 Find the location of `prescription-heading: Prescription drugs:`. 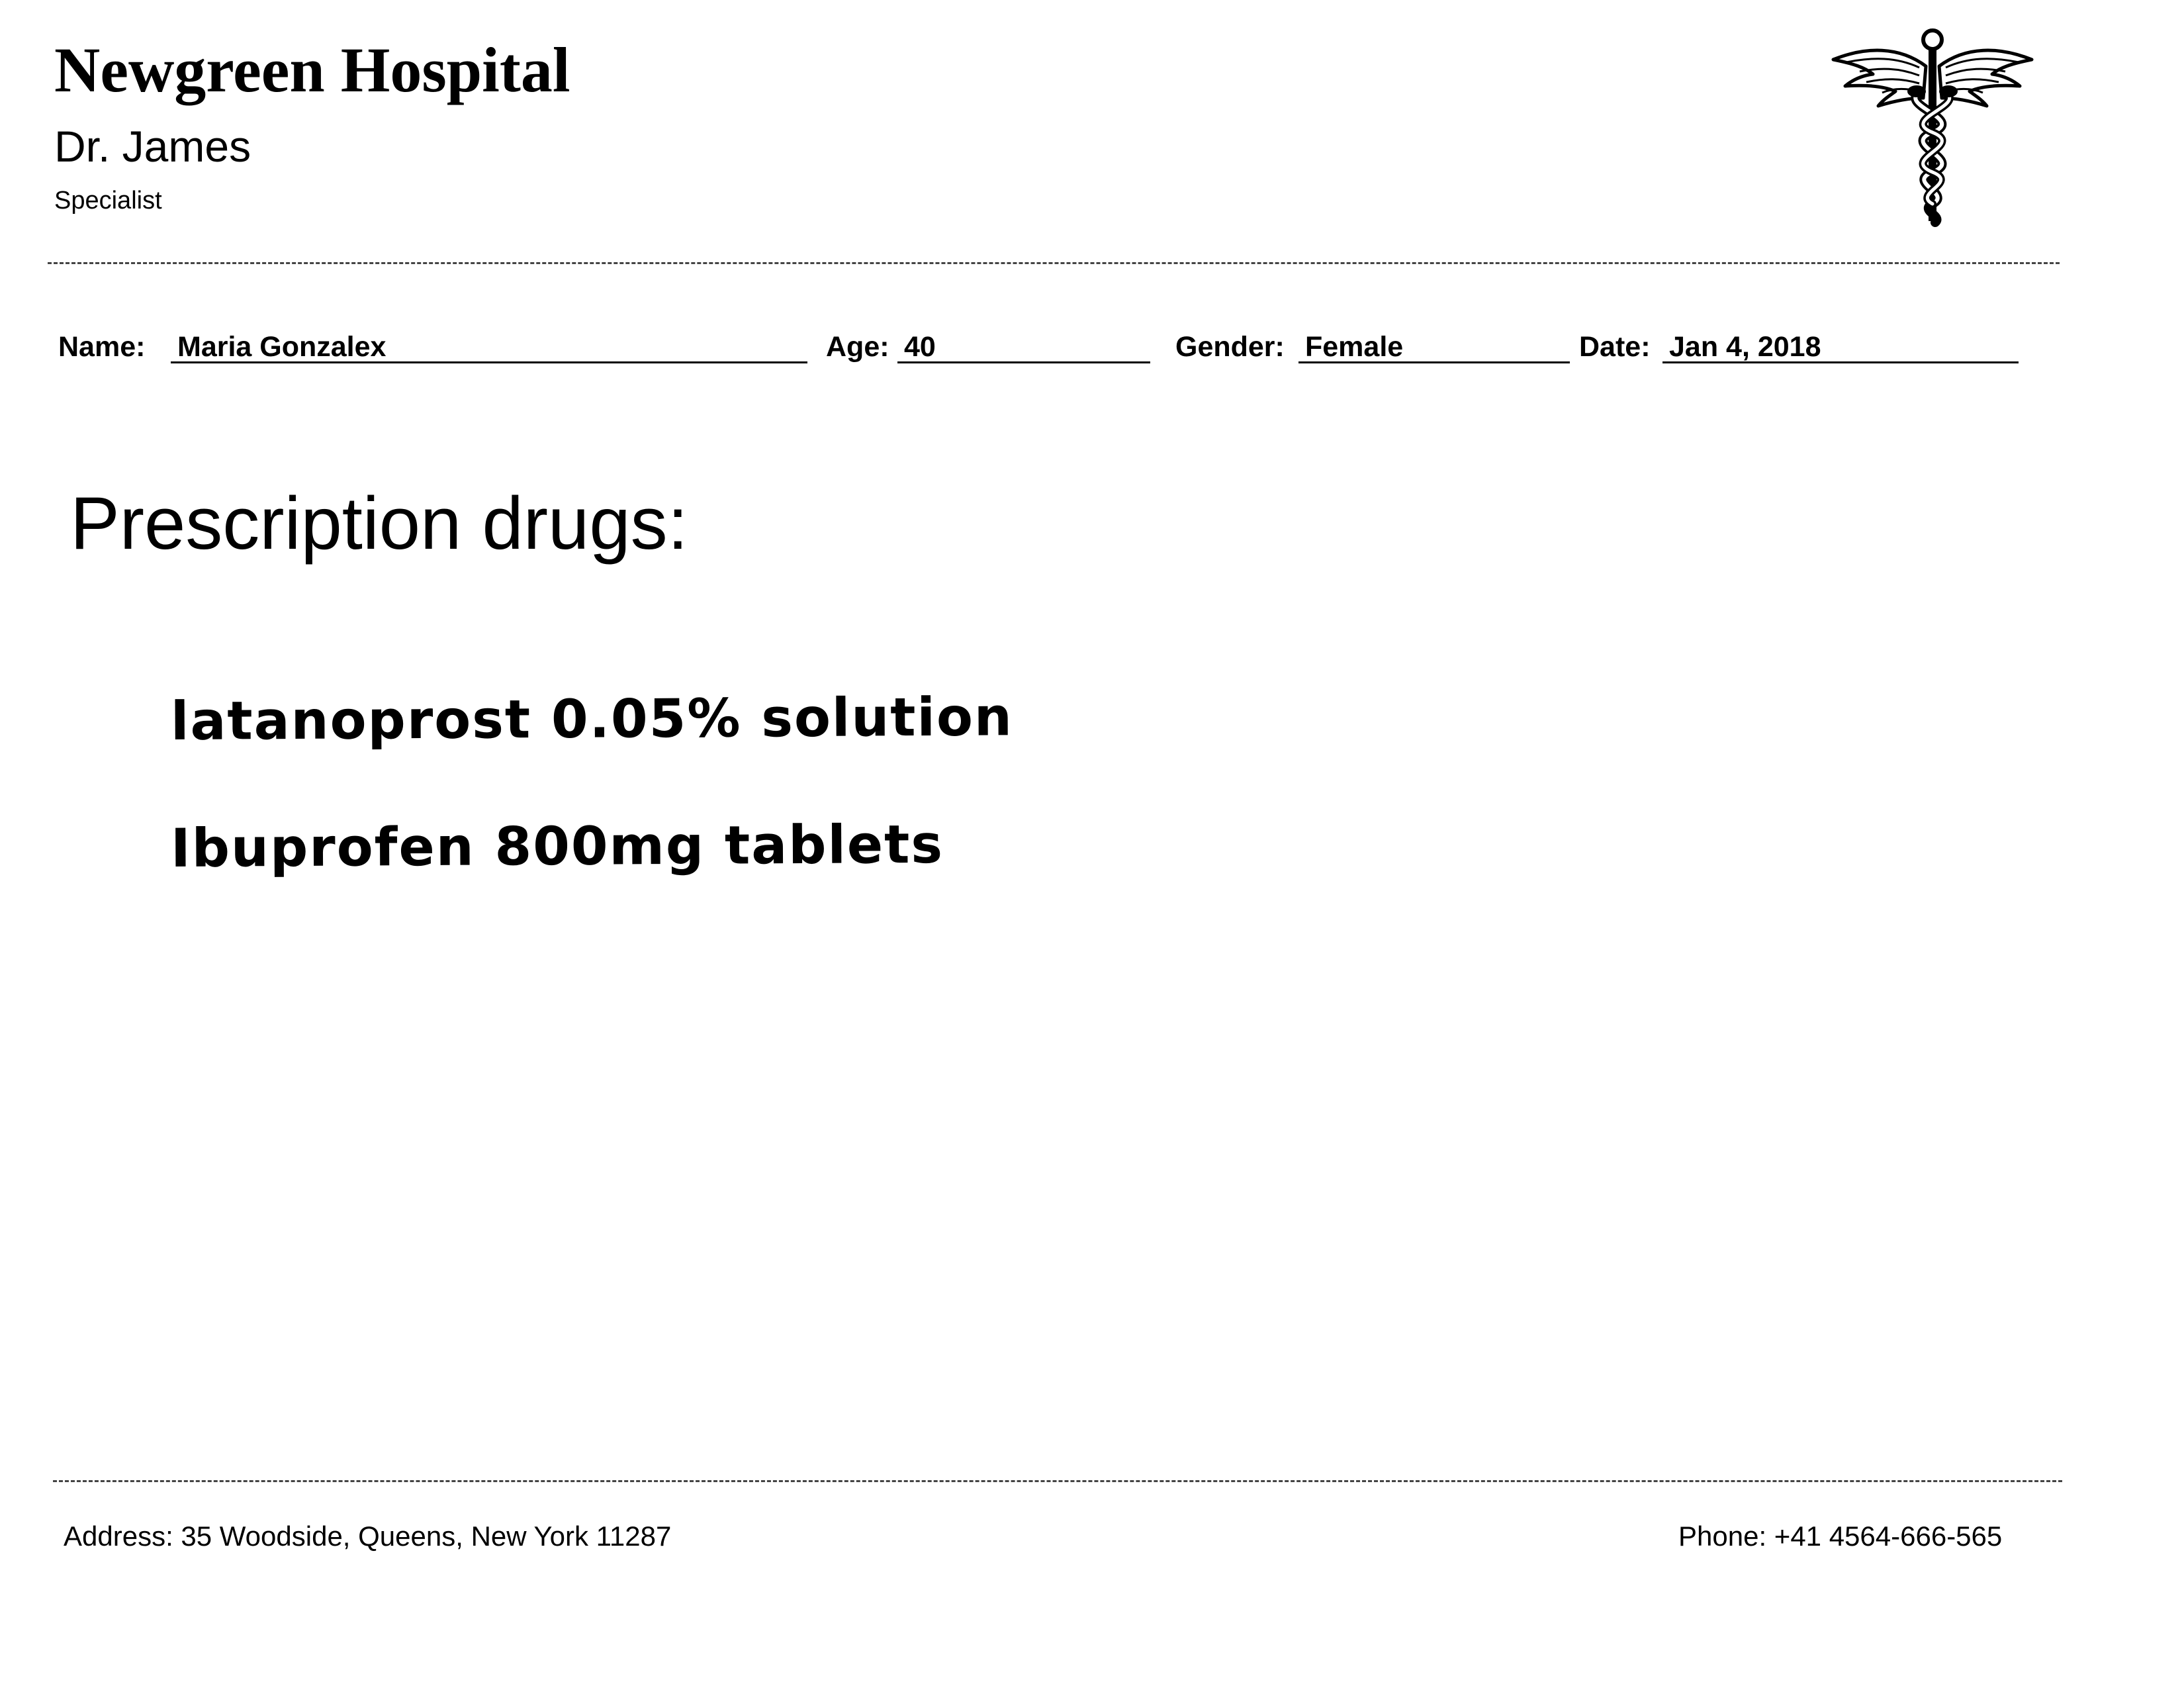

prescription-heading: Prescription drugs: is located at coordinates (379, 523).